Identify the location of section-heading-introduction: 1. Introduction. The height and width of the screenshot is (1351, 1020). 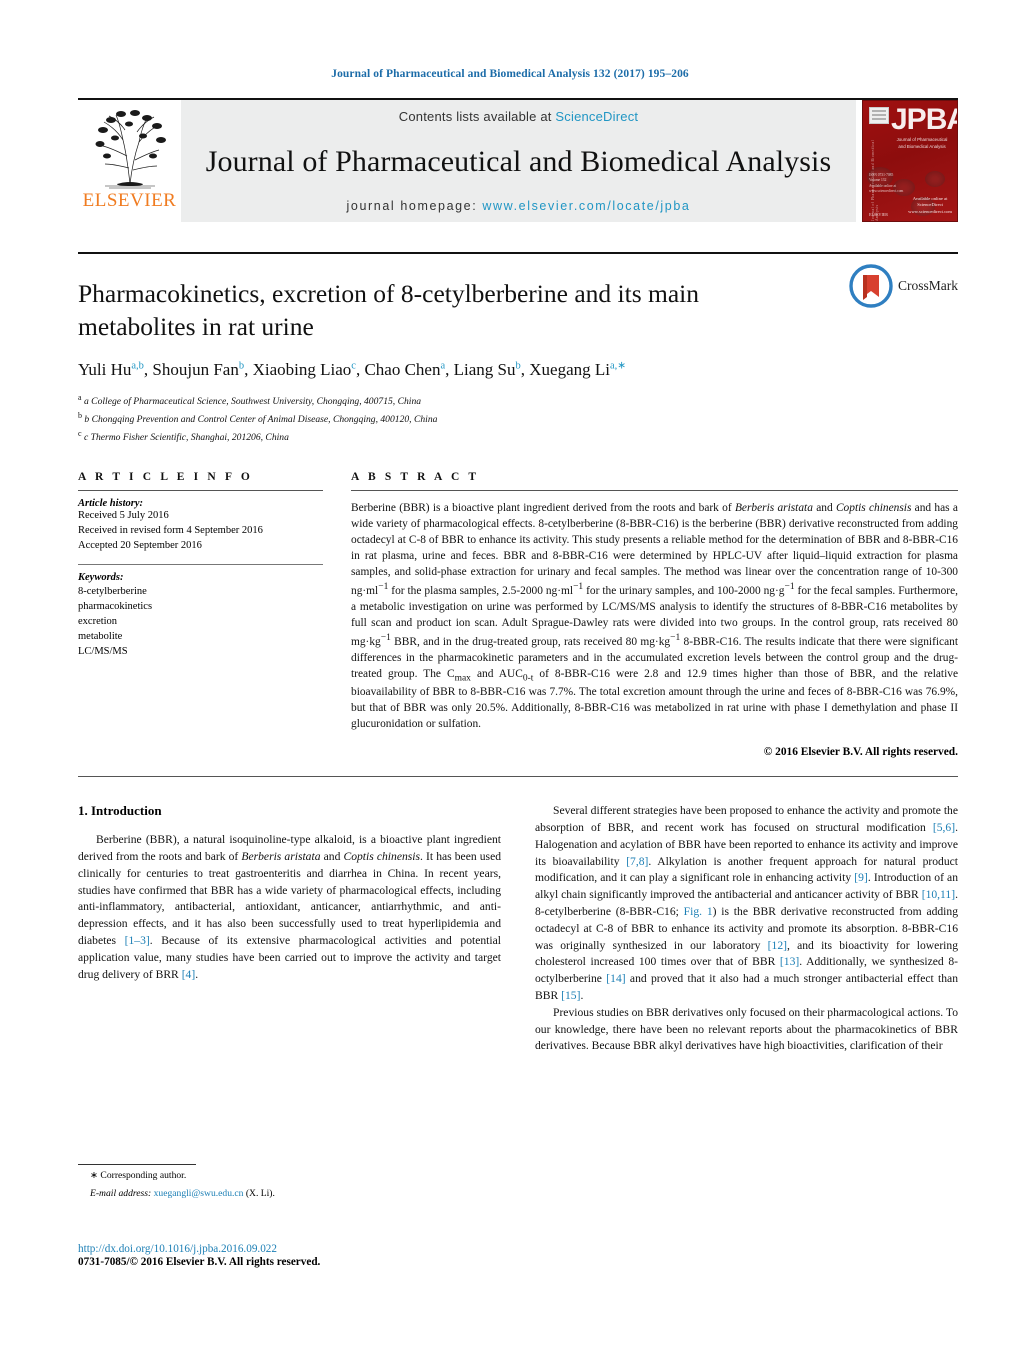
(120, 811).